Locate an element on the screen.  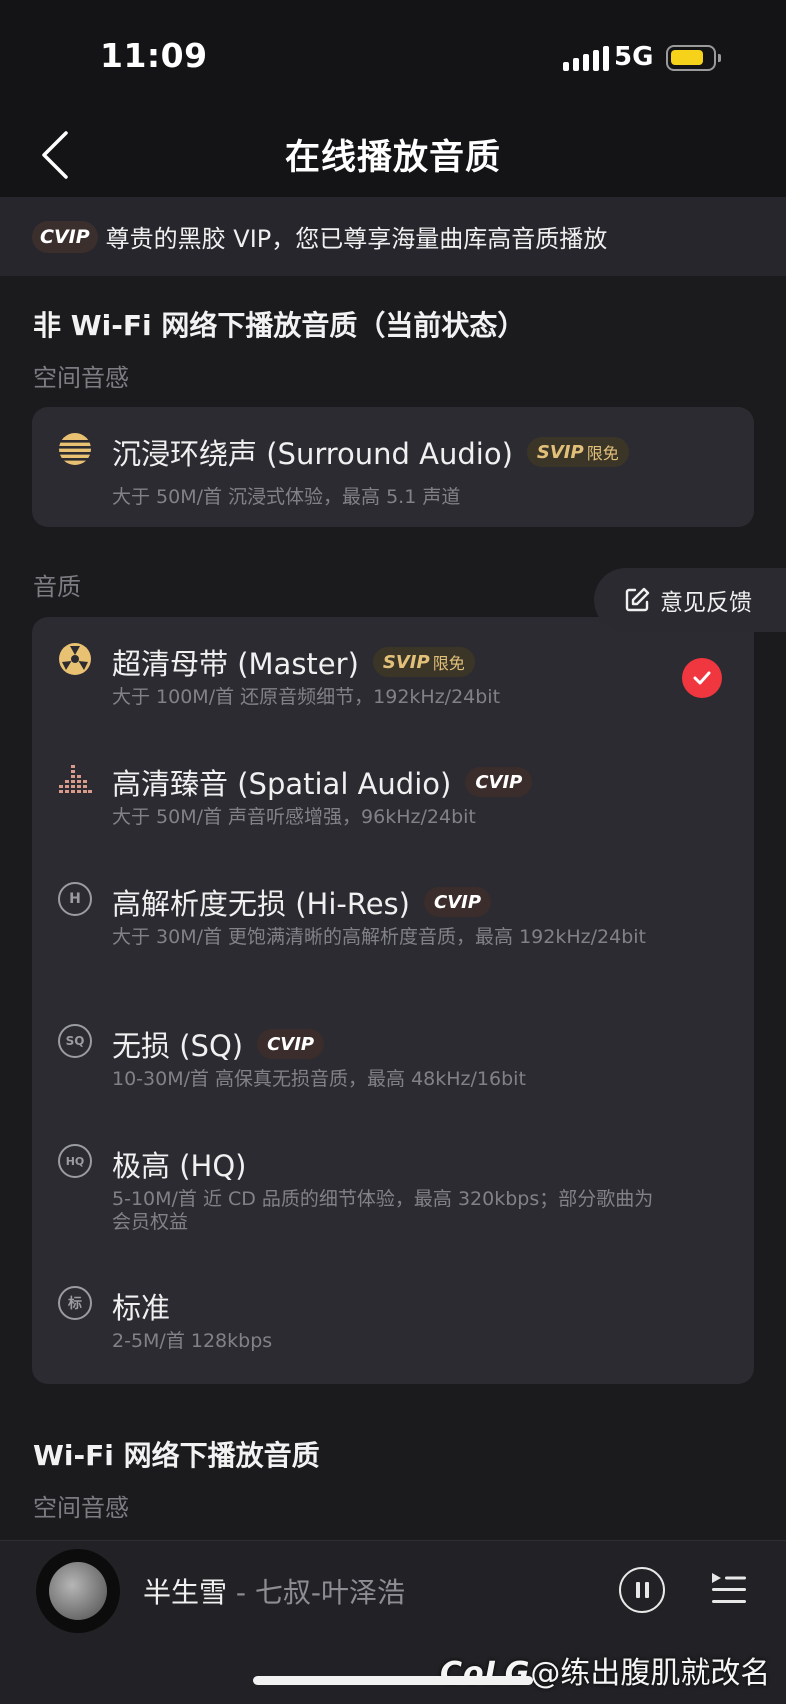
watermark: CoLG@练出腹肌就改名 is located at coordinates (605, 1670).